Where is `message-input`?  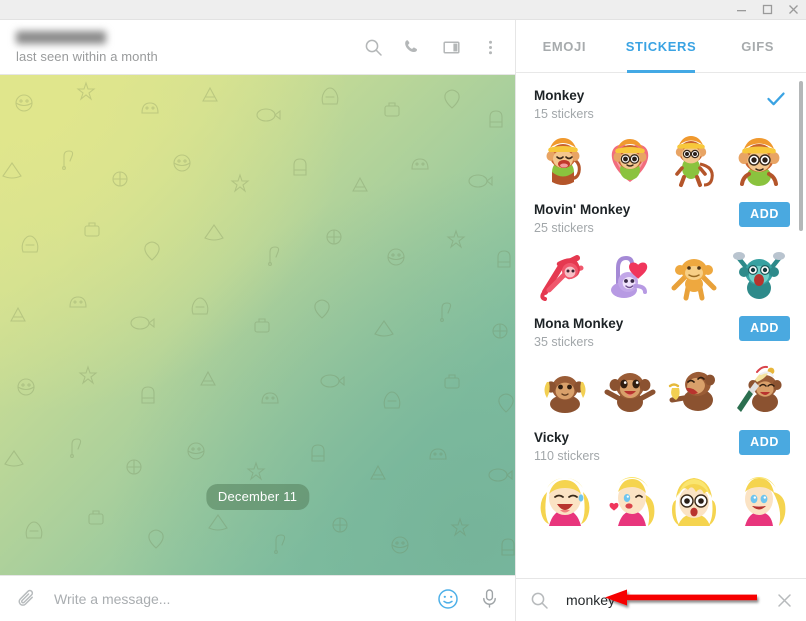
message-input is located at coordinates (237, 598).